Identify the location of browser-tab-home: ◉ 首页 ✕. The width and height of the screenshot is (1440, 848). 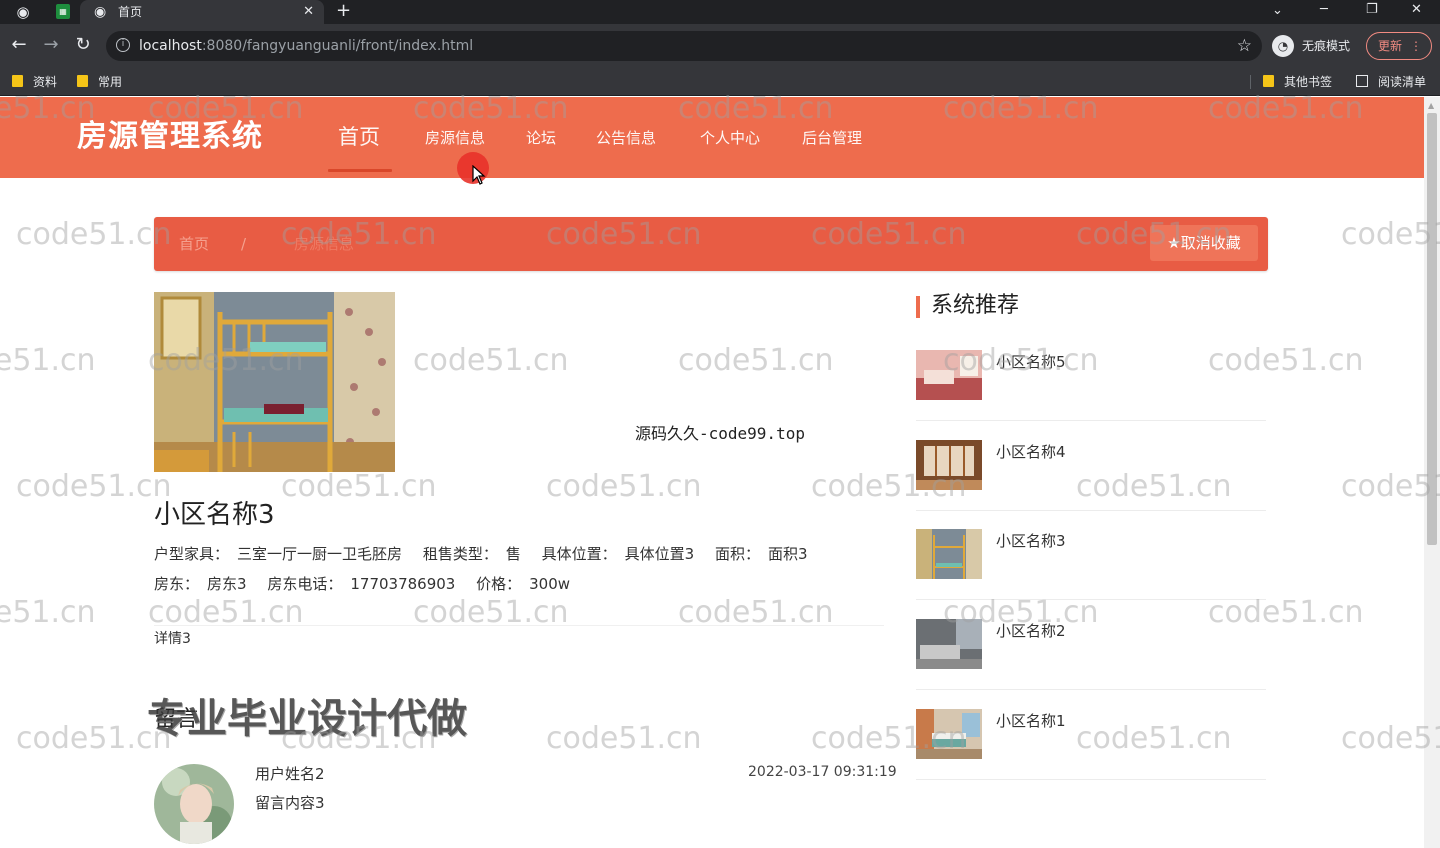
(202, 12).